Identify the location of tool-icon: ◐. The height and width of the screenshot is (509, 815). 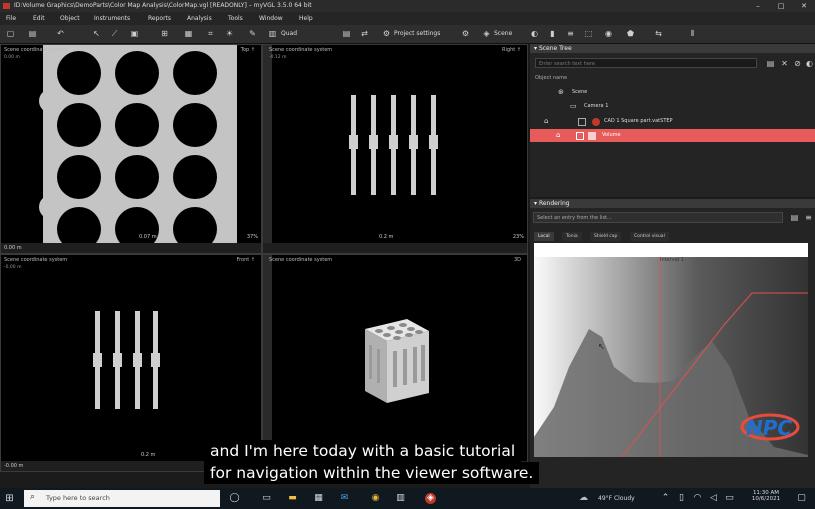
(534, 33).